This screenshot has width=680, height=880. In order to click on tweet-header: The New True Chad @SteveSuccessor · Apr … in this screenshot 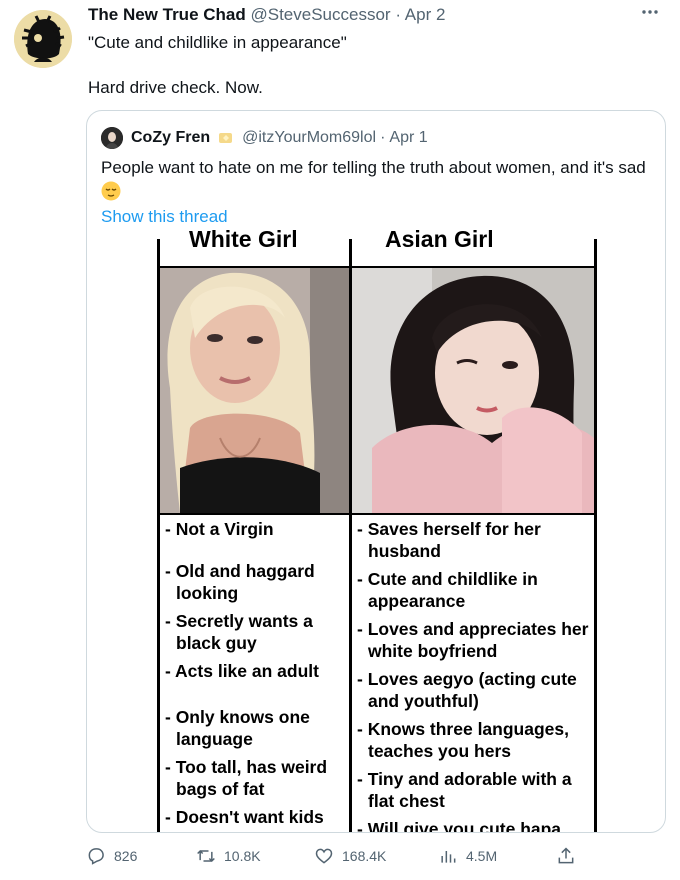, I will do `click(266, 15)`.